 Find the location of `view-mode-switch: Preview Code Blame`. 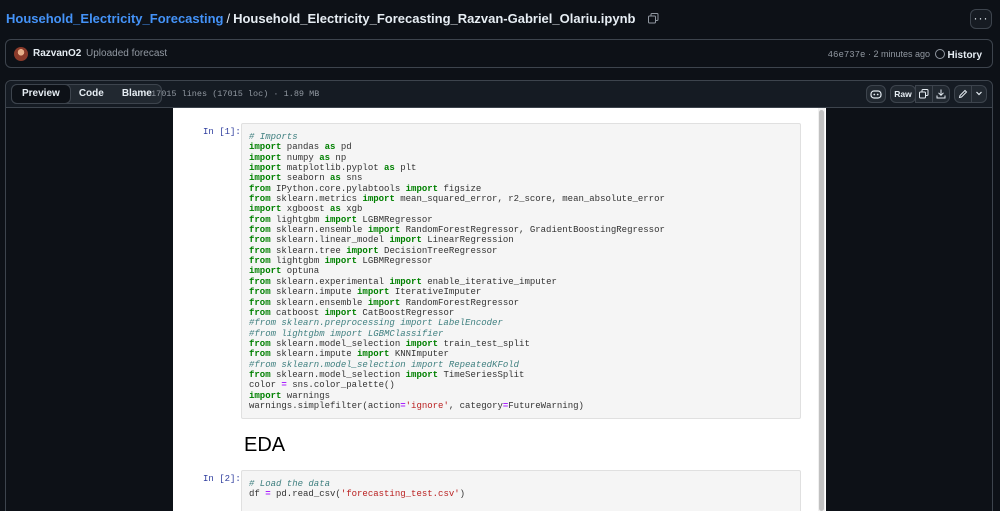

view-mode-switch: Preview Code Blame is located at coordinates (86, 94).